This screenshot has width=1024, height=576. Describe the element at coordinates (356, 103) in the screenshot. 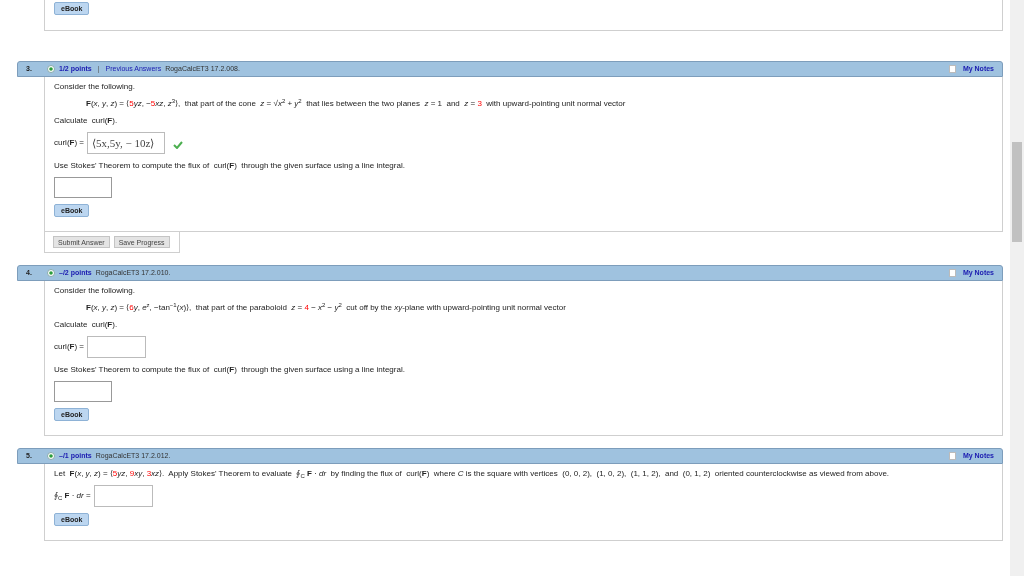

I see `formula-text: F(x, y, z) = ⟨5yz, −5xz, z$^{3}$⟩, that part of the cone z = √x$^{2}$ + y$^{2}$ that lies between the two planes z = 1 and z = 3 with upward-pointing unit normal vector` at that location.